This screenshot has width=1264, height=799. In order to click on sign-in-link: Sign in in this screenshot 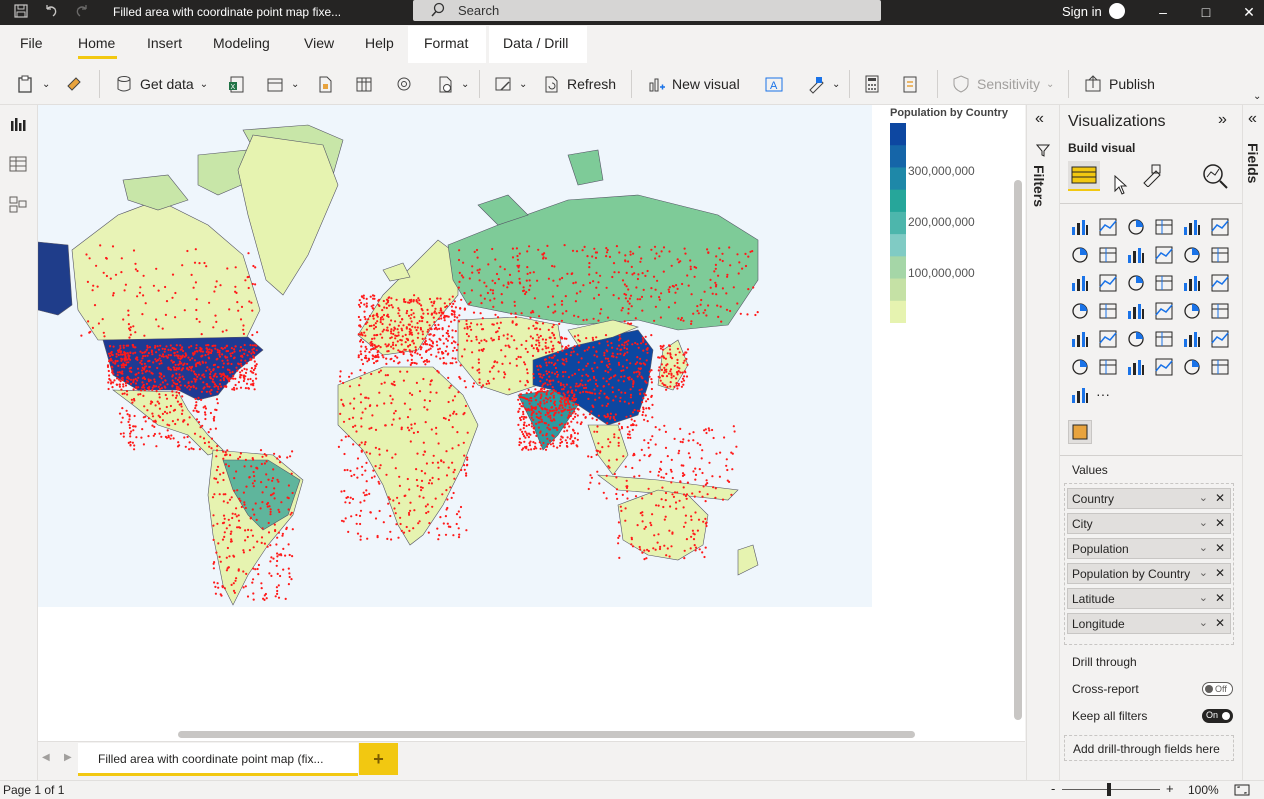, I will do `click(1082, 11)`.